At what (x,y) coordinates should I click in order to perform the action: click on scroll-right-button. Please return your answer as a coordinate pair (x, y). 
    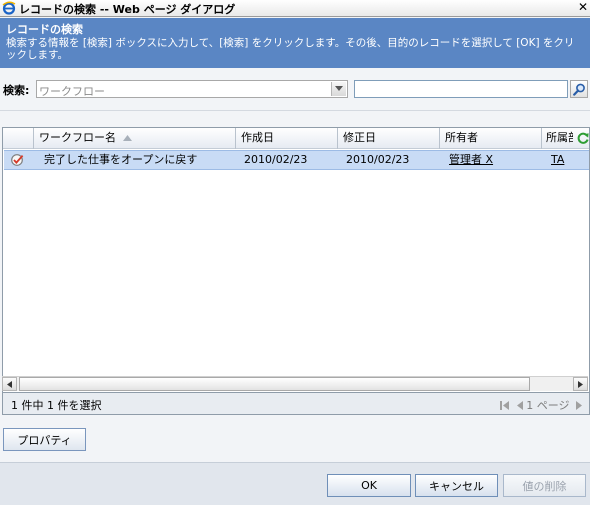
    Looking at the image, I should click on (580, 384).